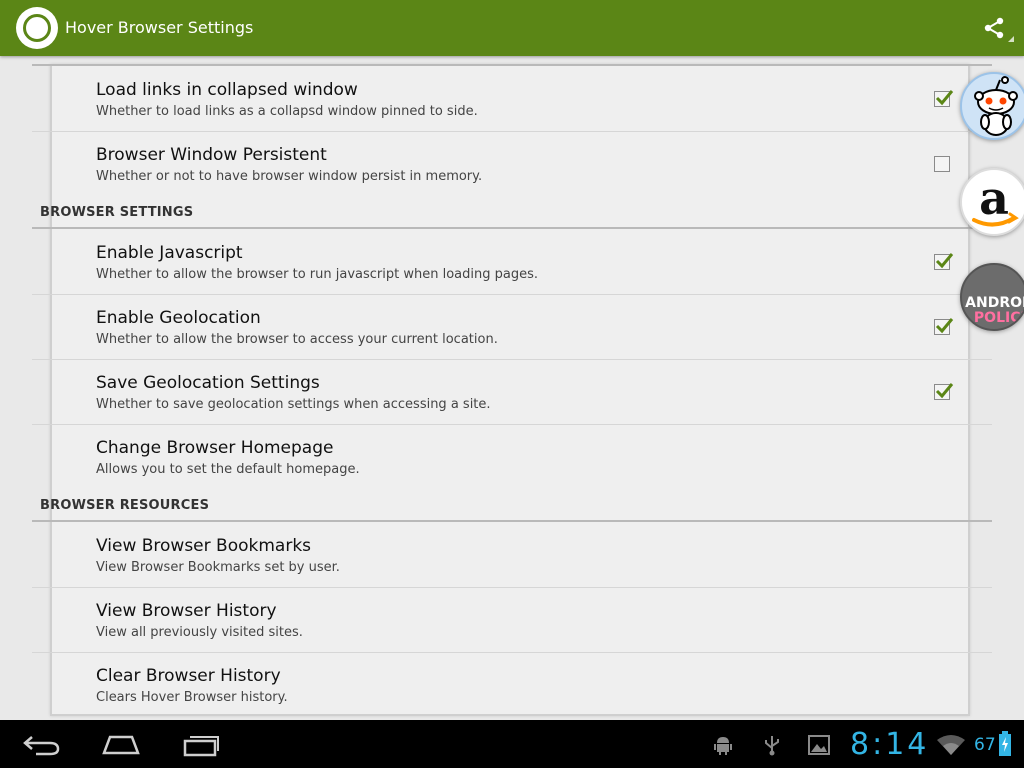  I want to click on overflow-indicator, so click(1011, 39).